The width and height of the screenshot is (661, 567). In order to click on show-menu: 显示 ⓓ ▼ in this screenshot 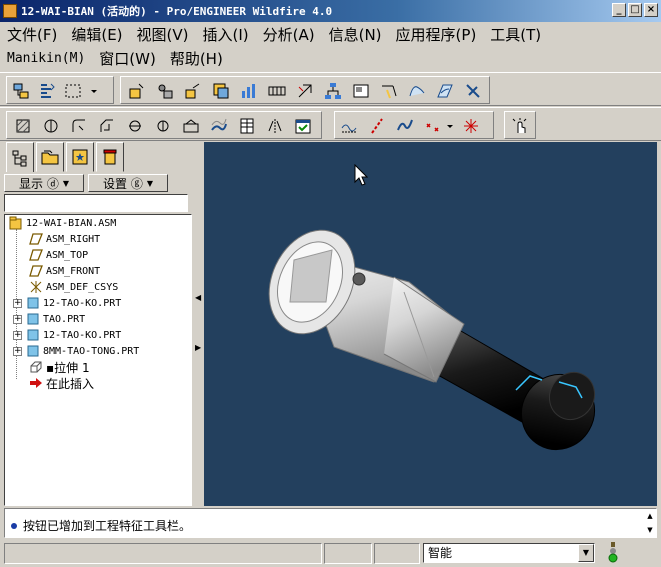, I will do `click(44, 183)`.